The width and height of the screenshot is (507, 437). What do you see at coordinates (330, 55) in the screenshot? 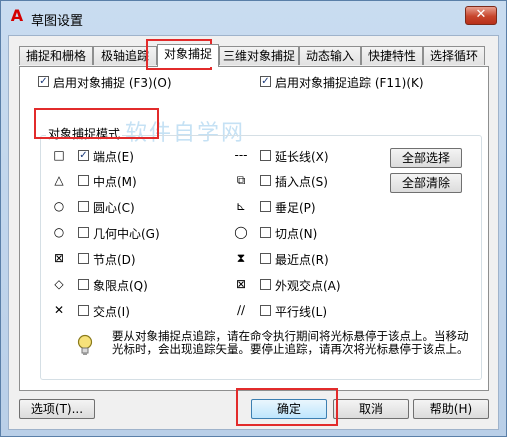
I see `tab-dynamic-input: 动态输入` at bounding box center [330, 55].